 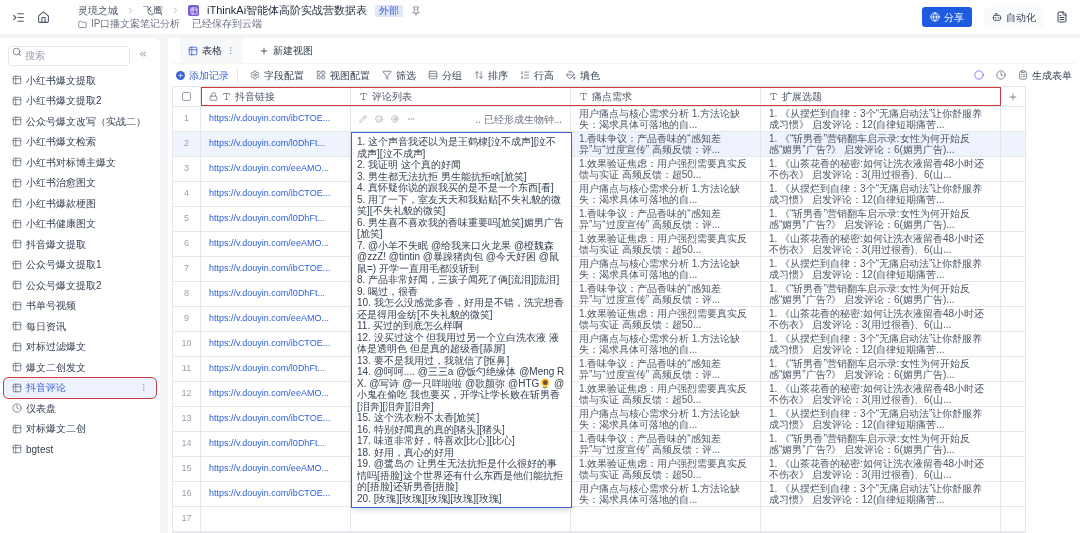 I want to click on breadcrumb-link: 飞鹰, so click(x=153, y=10).